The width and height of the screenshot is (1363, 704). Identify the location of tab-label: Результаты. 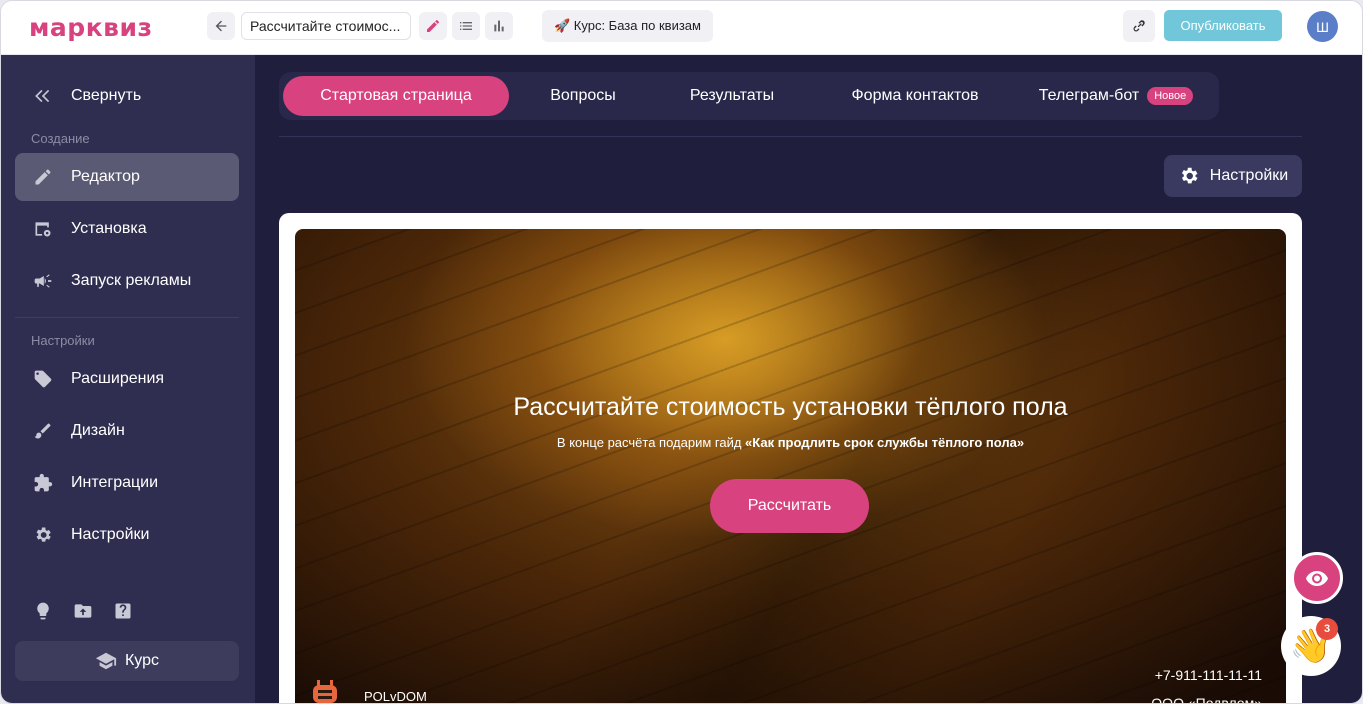
(732, 95).